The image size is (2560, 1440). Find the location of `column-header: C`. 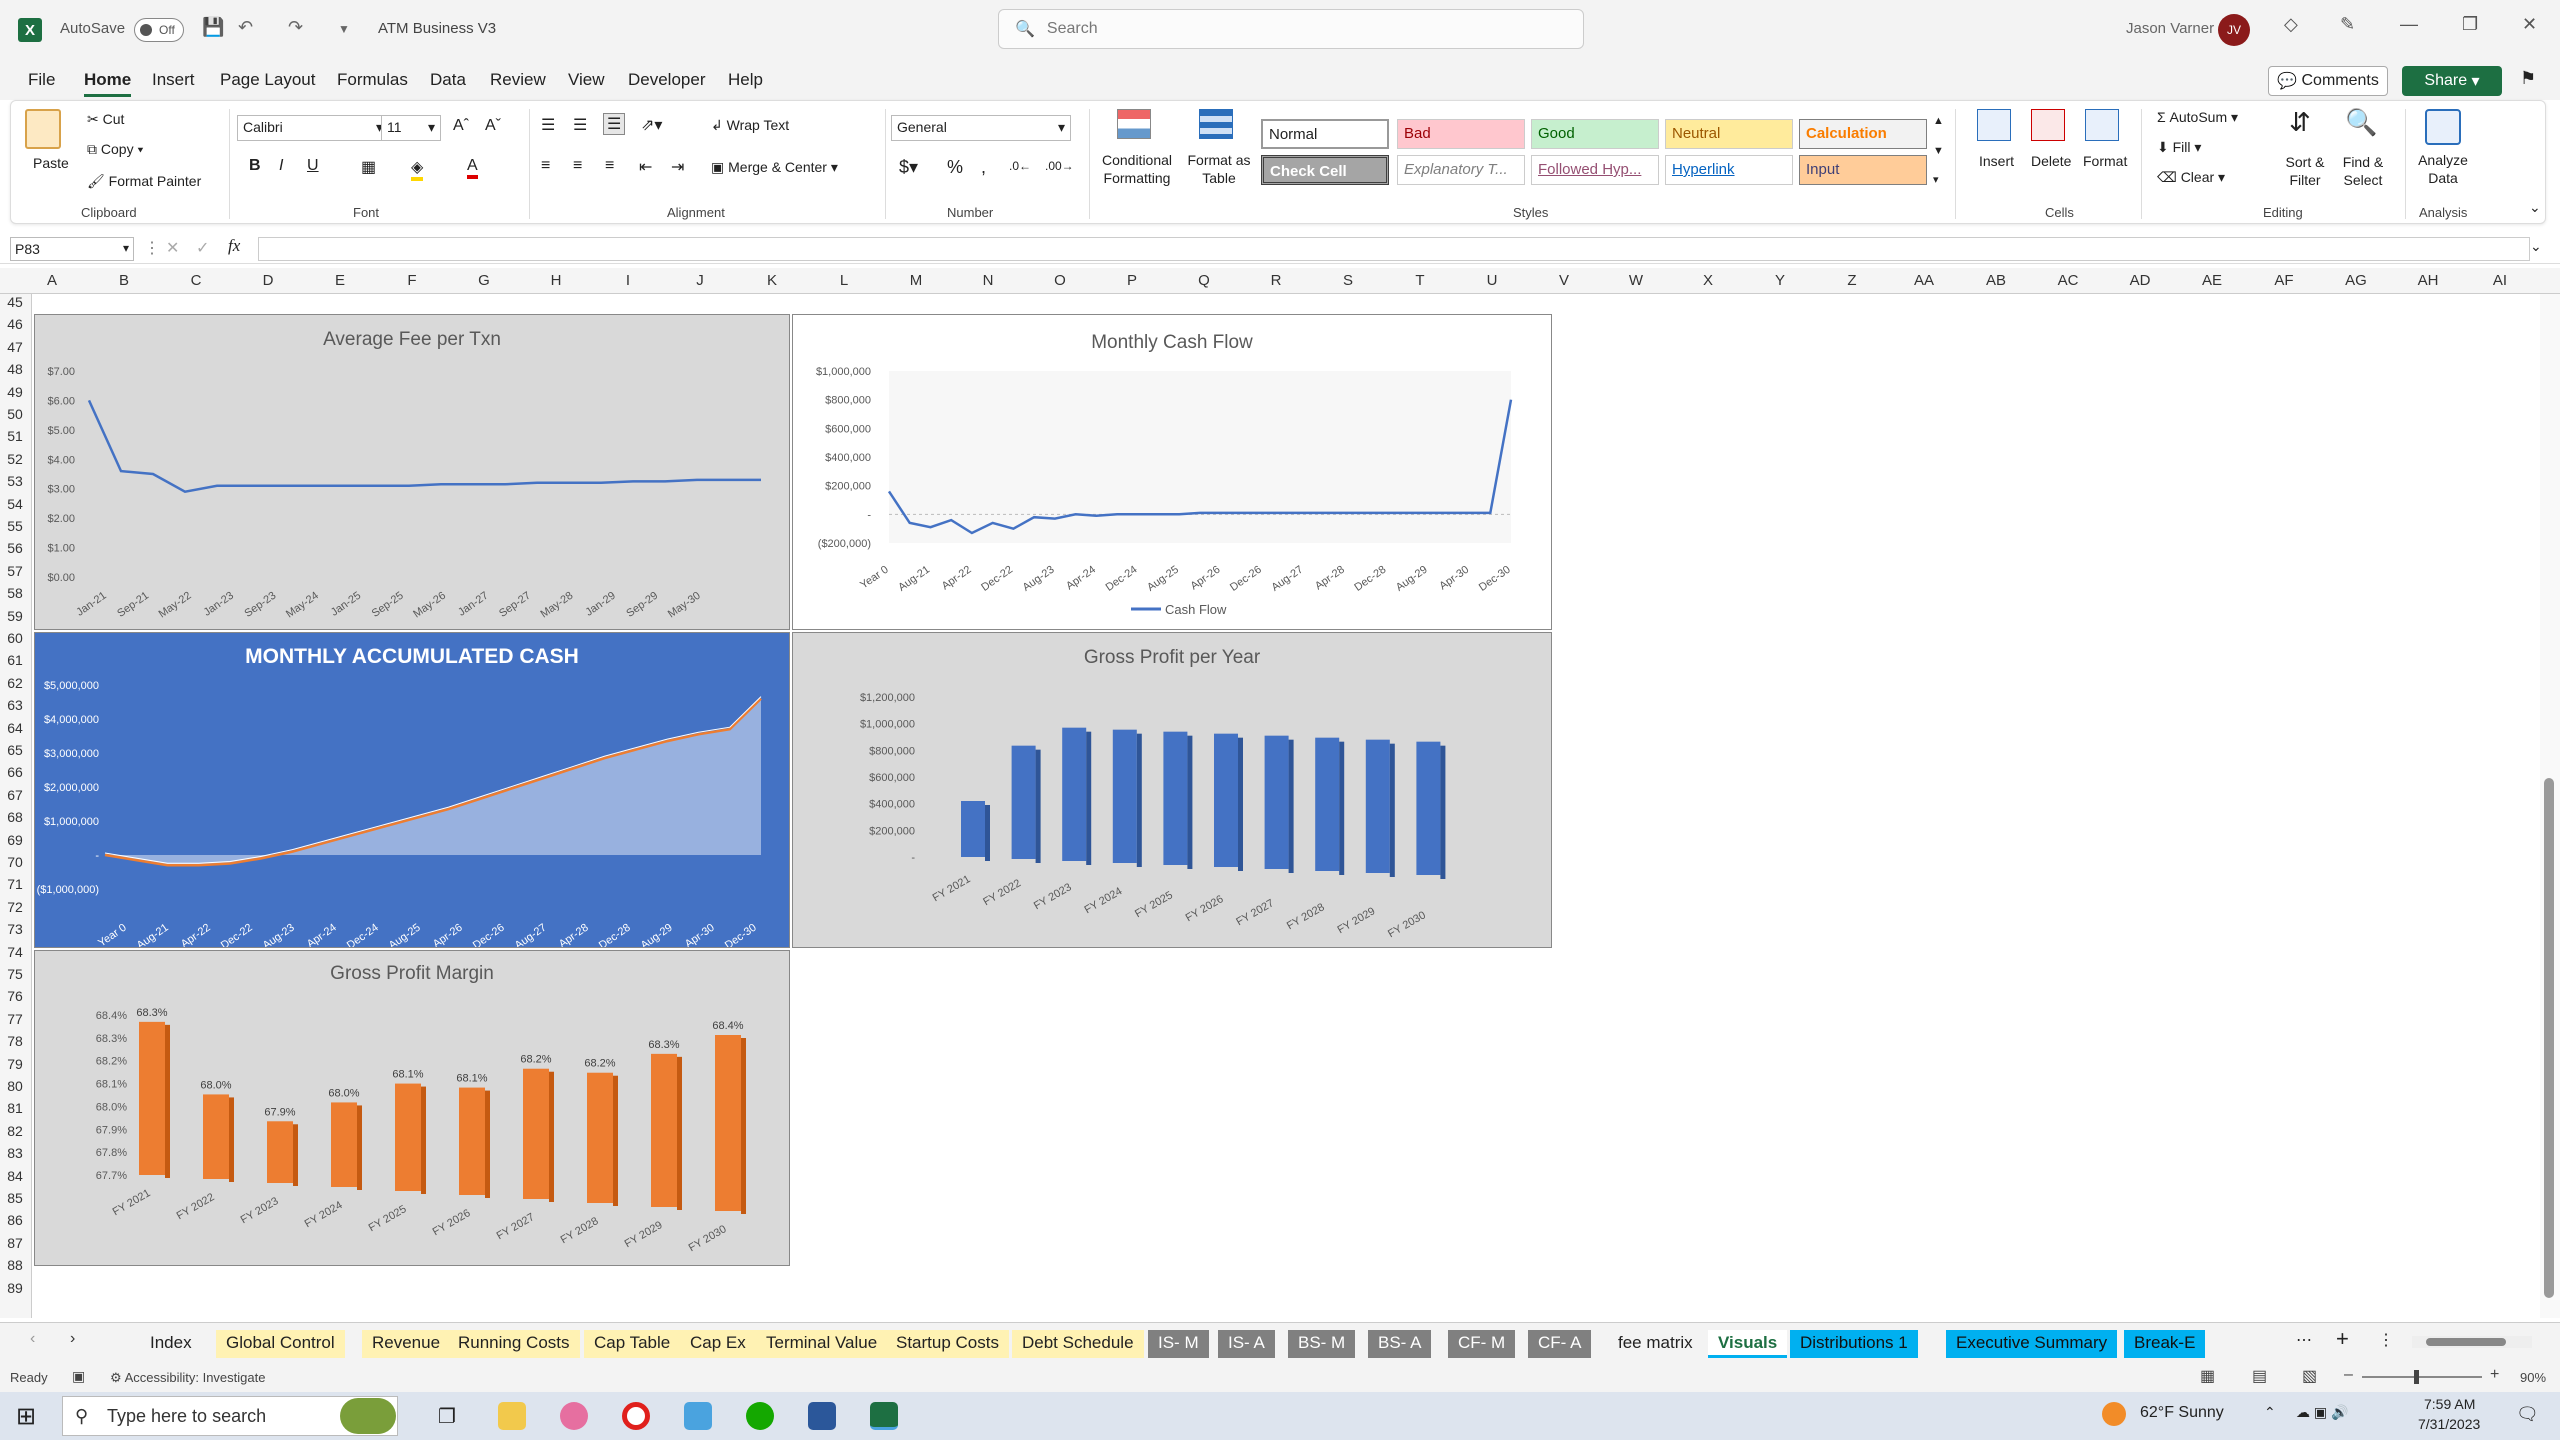

column-header: C is located at coordinates (196, 280).